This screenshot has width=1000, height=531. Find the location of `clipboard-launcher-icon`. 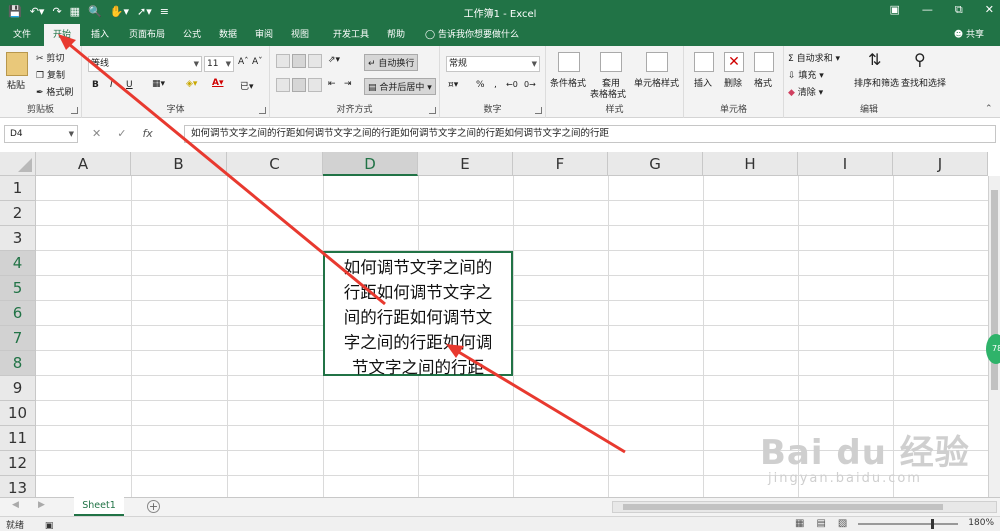

clipboard-launcher-icon is located at coordinates (74, 110).